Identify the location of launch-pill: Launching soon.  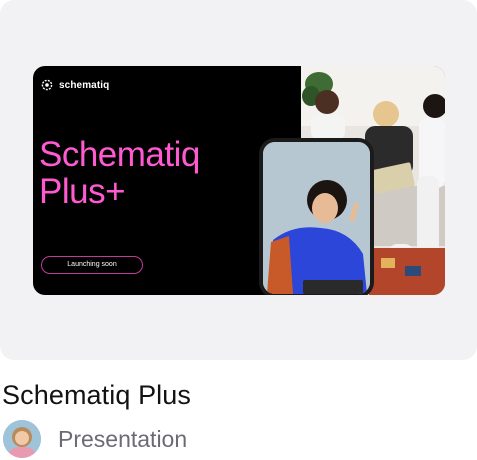
(92, 265).